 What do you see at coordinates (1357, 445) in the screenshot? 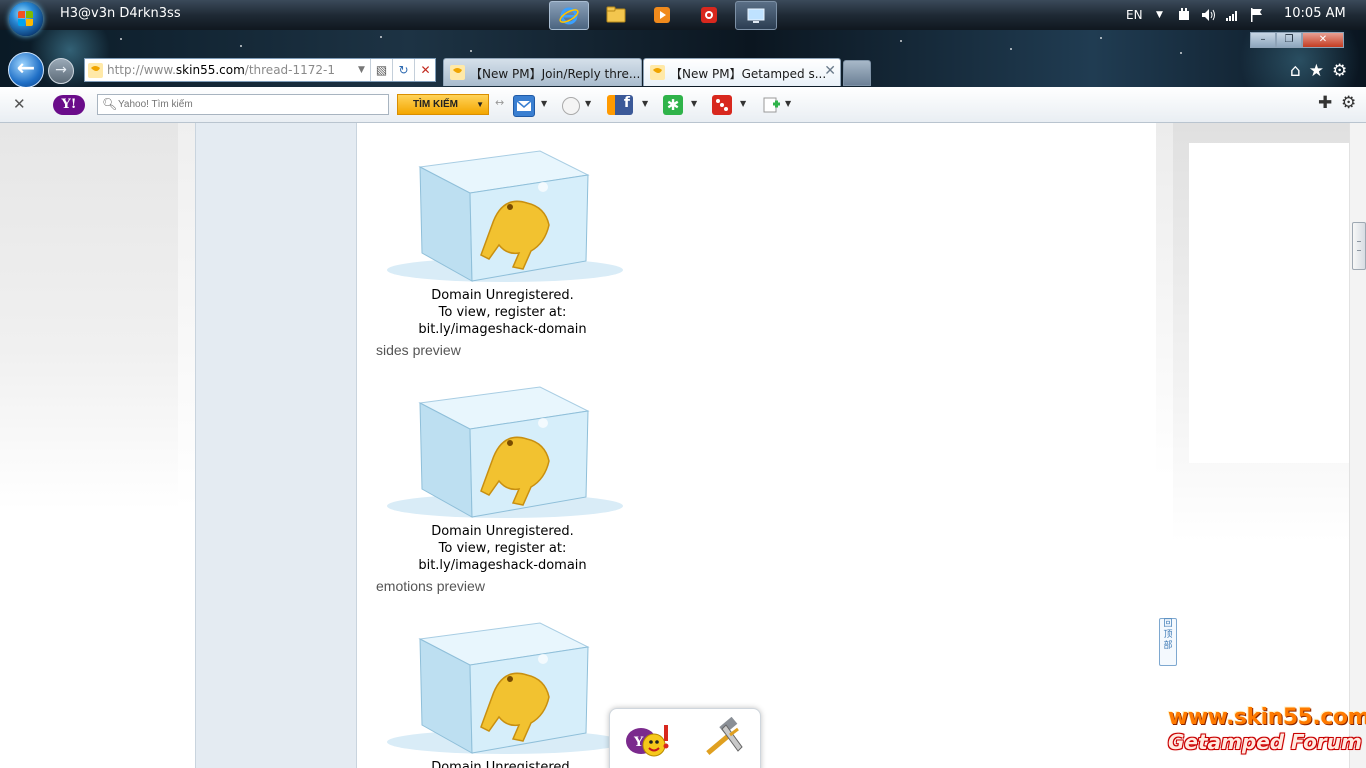
I see `page-scrollbar` at bounding box center [1357, 445].